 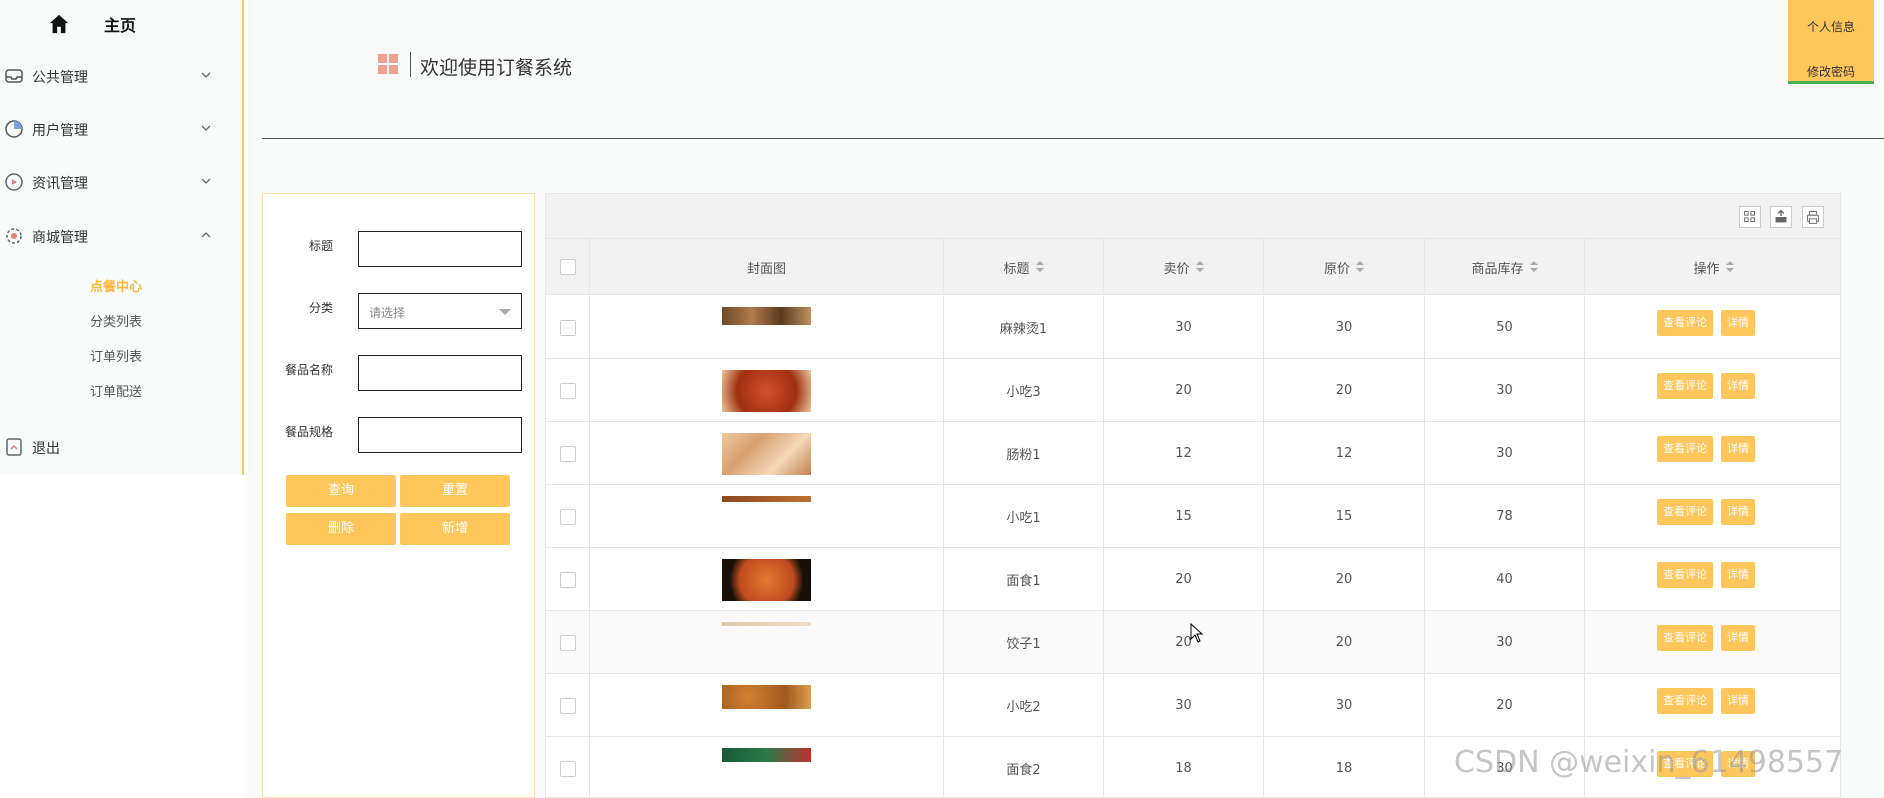 I want to click on stock-cell: 50, so click(x=1505, y=327).